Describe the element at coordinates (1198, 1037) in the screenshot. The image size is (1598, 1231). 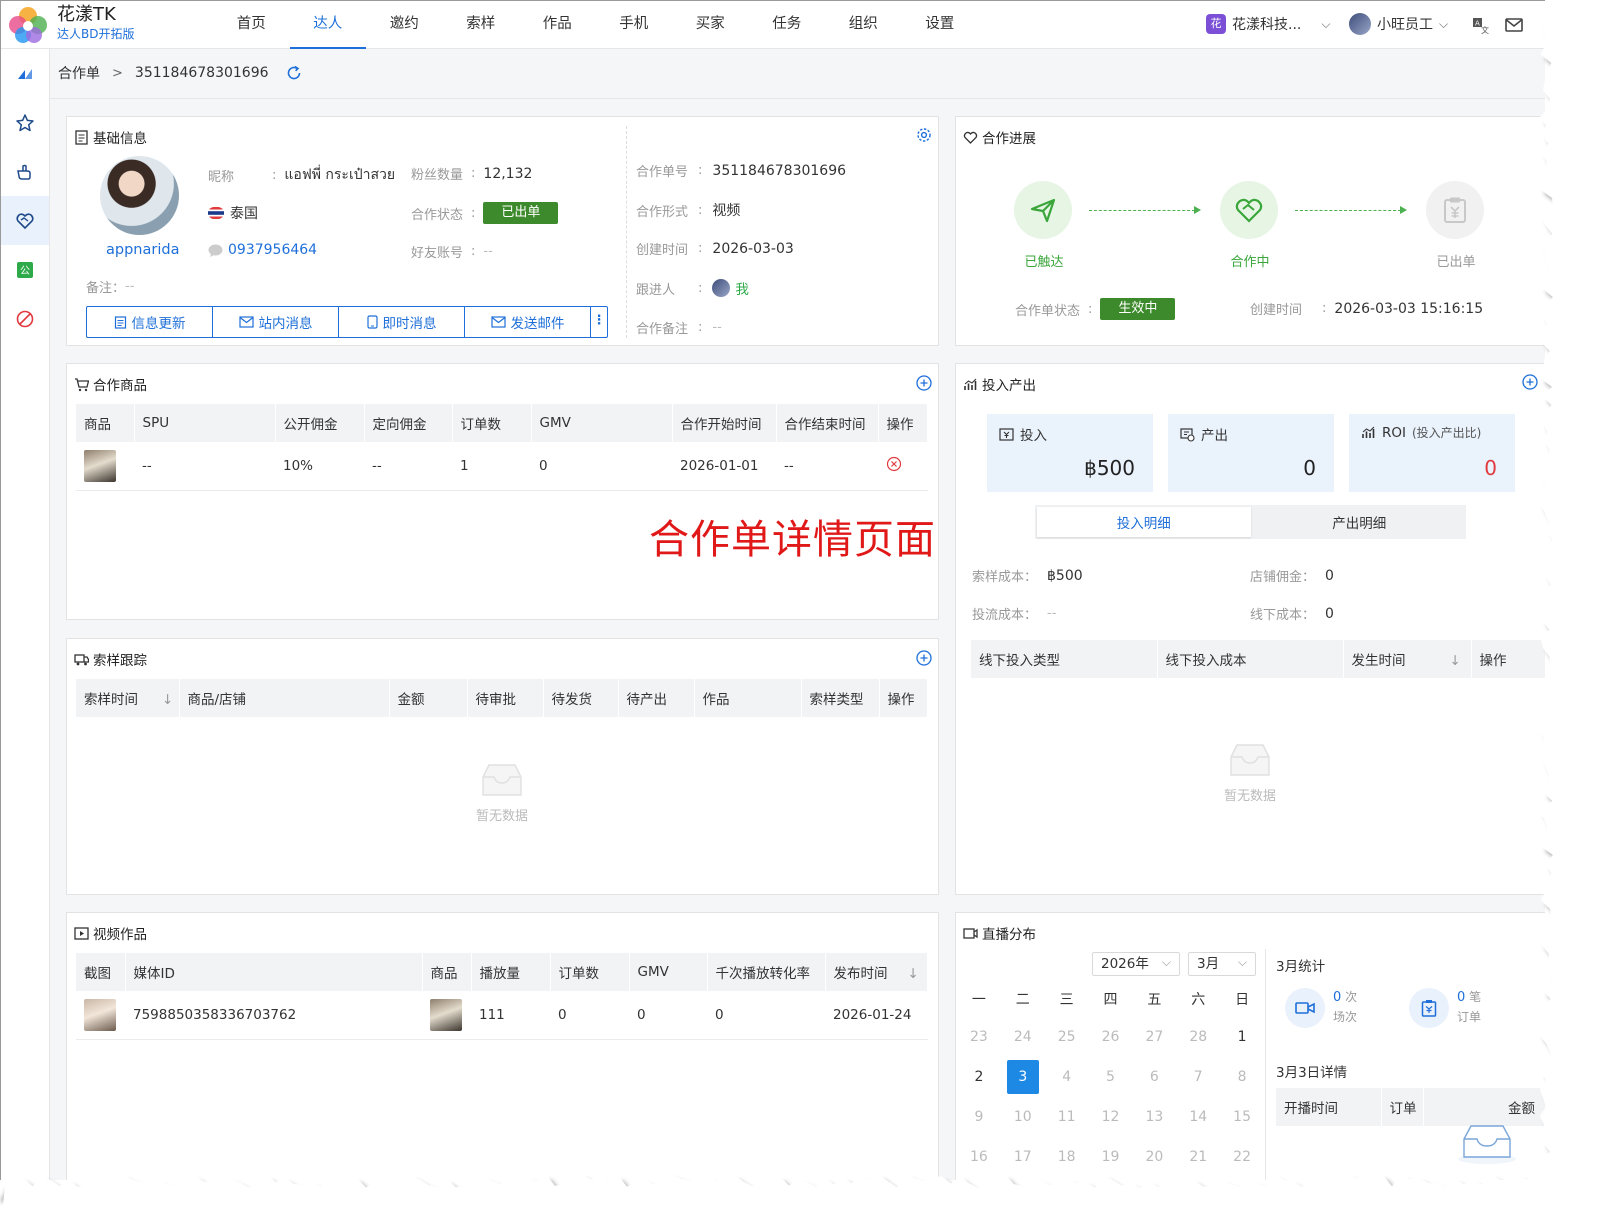
I see `calendar-day: 28` at that location.